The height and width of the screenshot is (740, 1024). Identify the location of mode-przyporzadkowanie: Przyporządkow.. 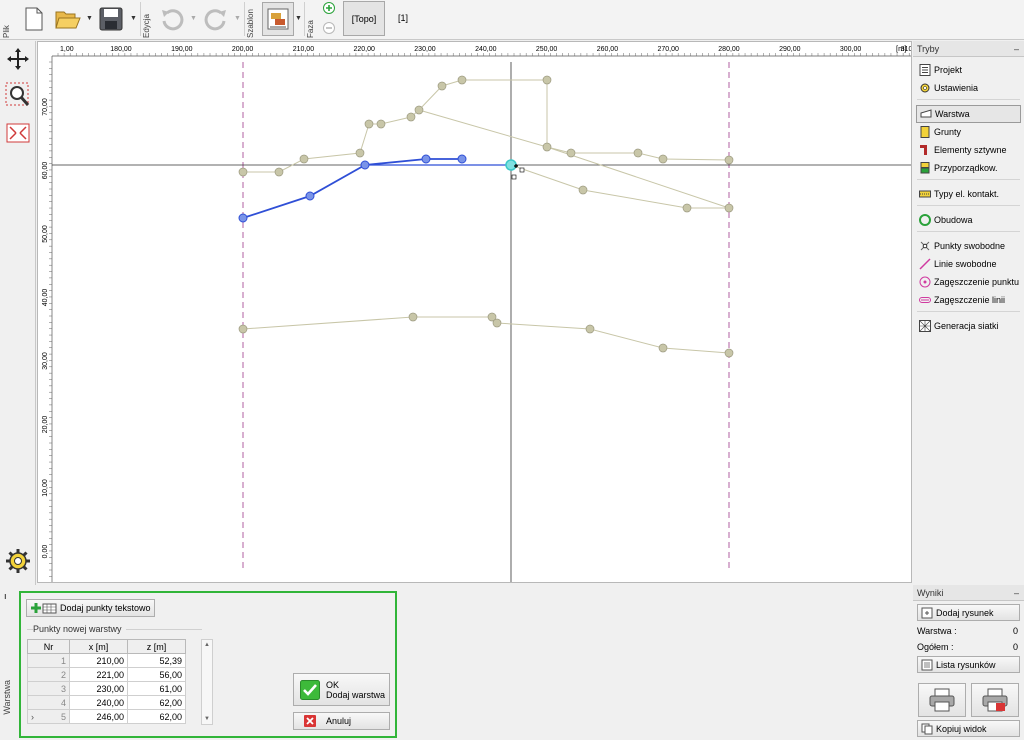
(968, 168).